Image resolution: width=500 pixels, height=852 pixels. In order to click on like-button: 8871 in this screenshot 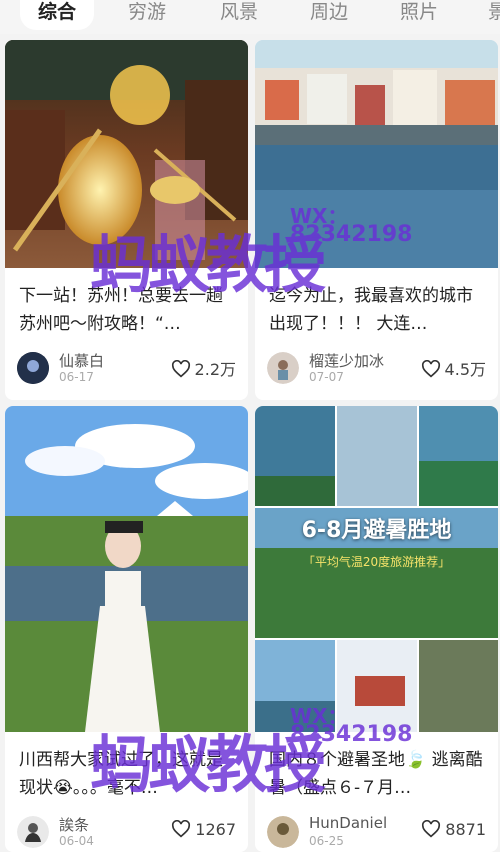, I will do `click(453, 830)`.